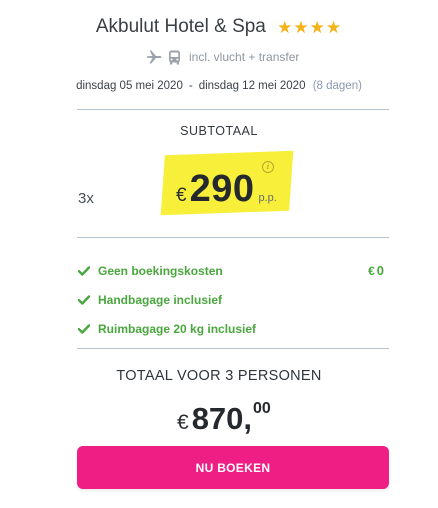 This screenshot has width=438, height=508. What do you see at coordinates (262, 408) in the screenshot?
I see `total-decimals: 00` at bounding box center [262, 408].